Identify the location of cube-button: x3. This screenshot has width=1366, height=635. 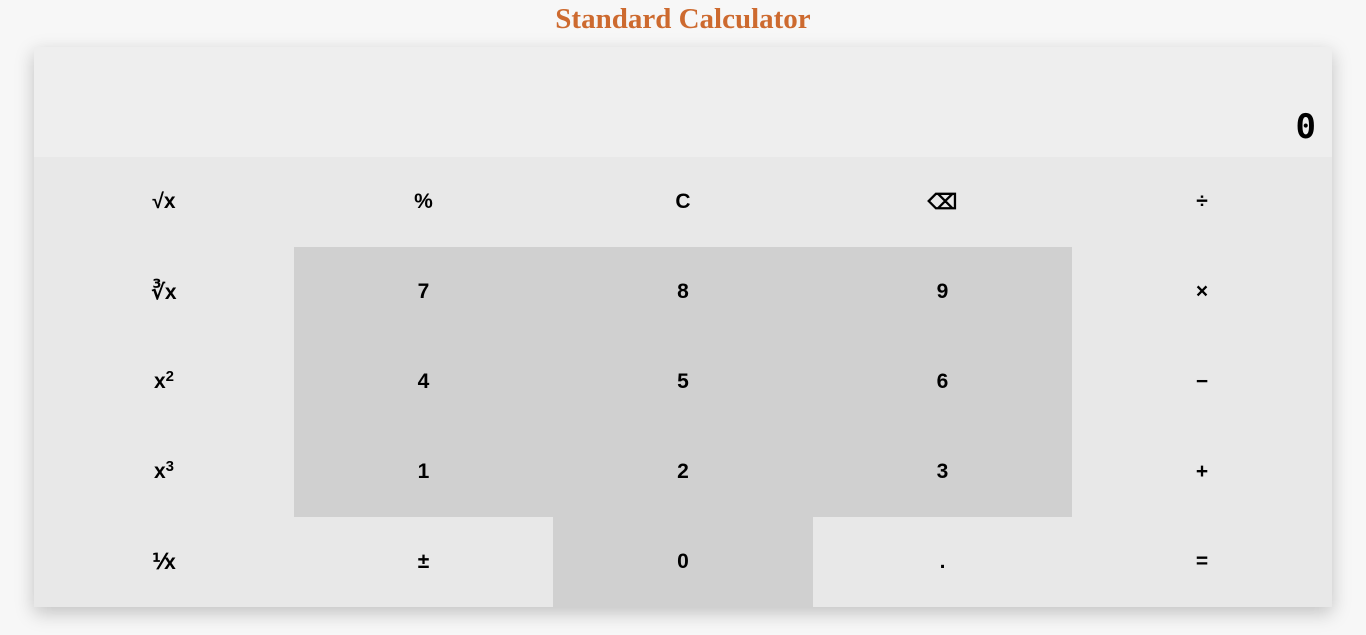
(164, 472).